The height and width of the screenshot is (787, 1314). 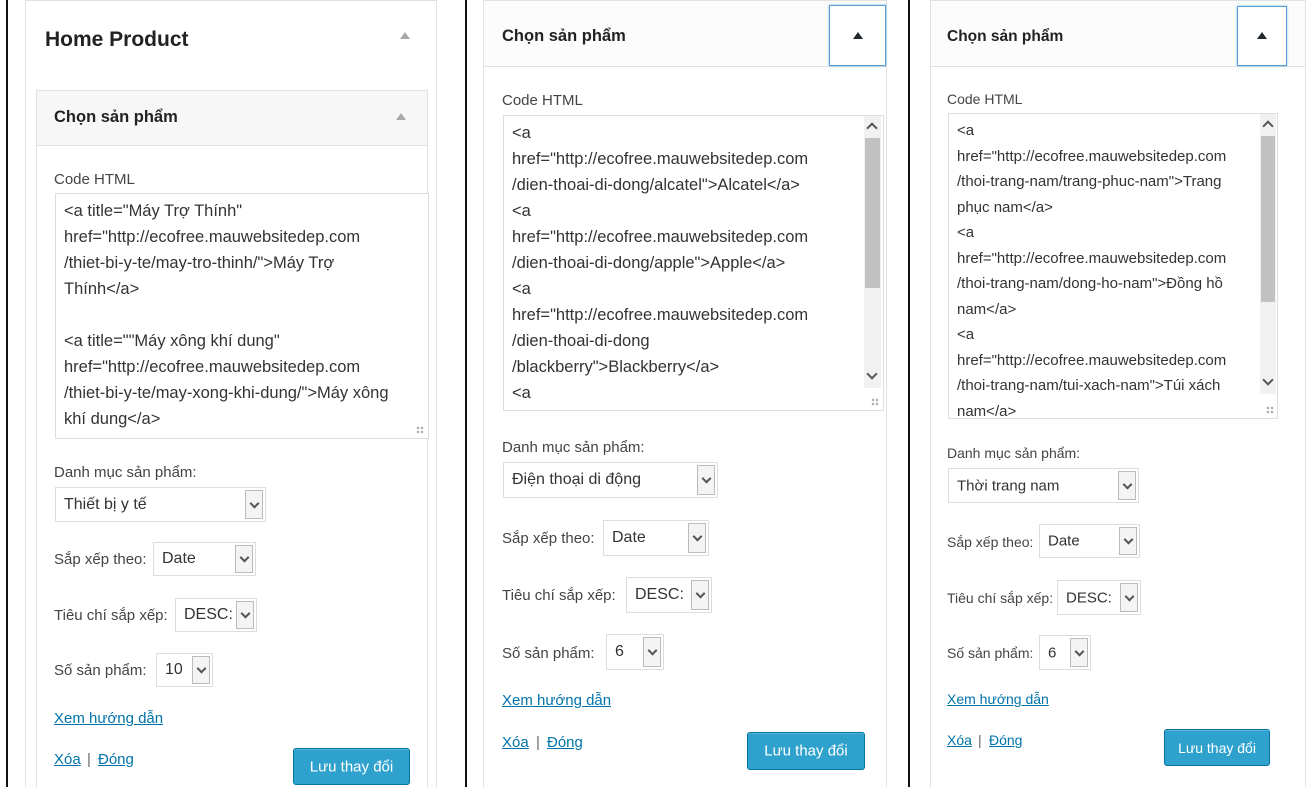 I want to click on category-select: Điện thoại di động, so click(x=610, y=480).